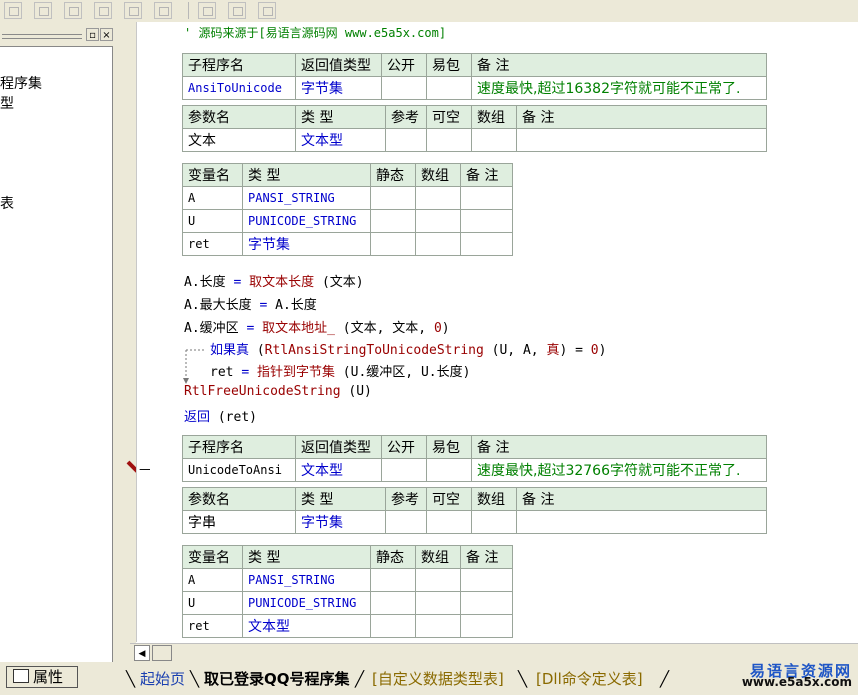 Image resolution: width=858 pixels, height=695 pixels. Describe the element at coordinates (59, 35) in the screenshot. I see `left-panel-titlebar: ▫ ×` at that location.